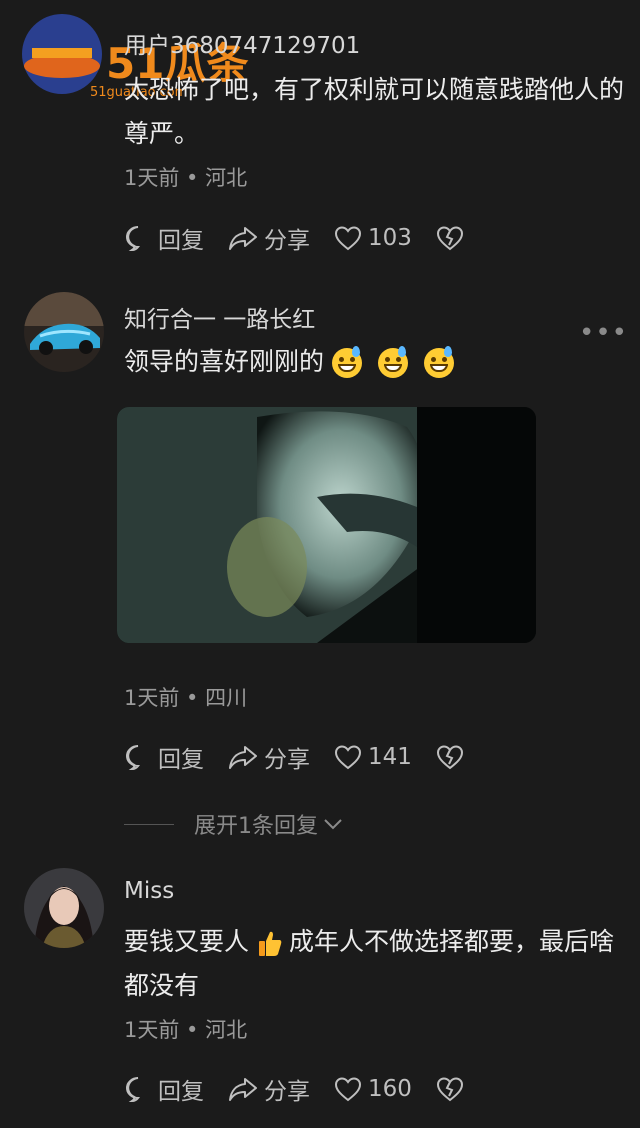 This screenshot has width=640, height=1128. I want to click on expand-replies-button: 展开1条回复, so click(234, 824).